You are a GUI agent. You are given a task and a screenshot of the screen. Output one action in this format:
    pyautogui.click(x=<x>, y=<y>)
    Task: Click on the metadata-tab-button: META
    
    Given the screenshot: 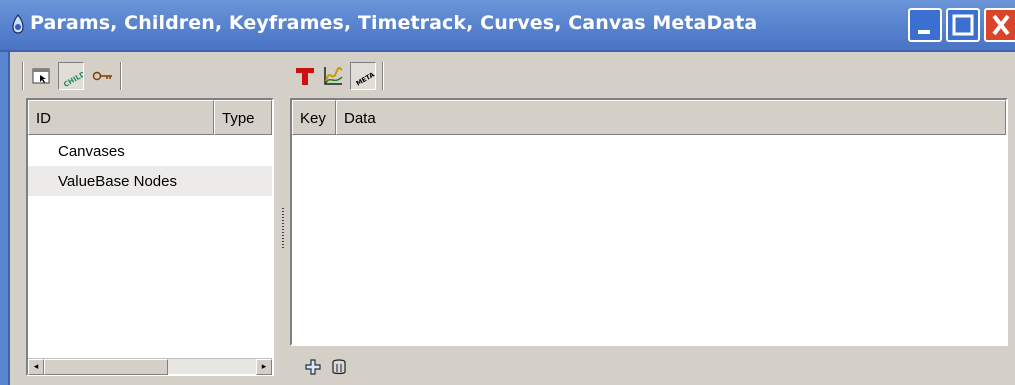 What is the action you would take?
    pyautogui.click(x=363, y=76)
    